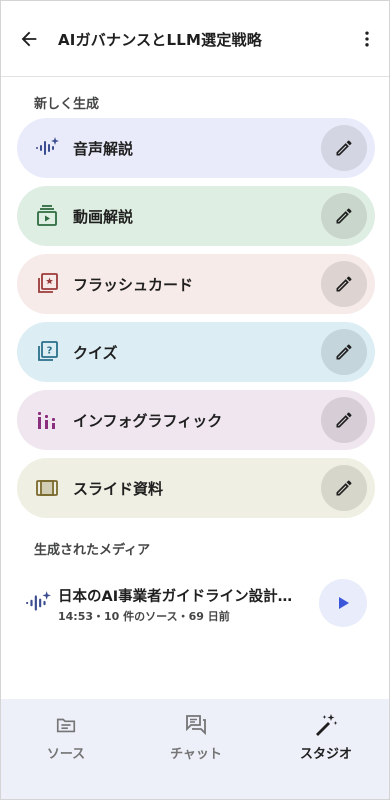 The height and width of the screenshot is (800, 390). Describe the element at coordinates (66, 738) in the screenshot. I see `nav-tab-sources: ソース` at that location.